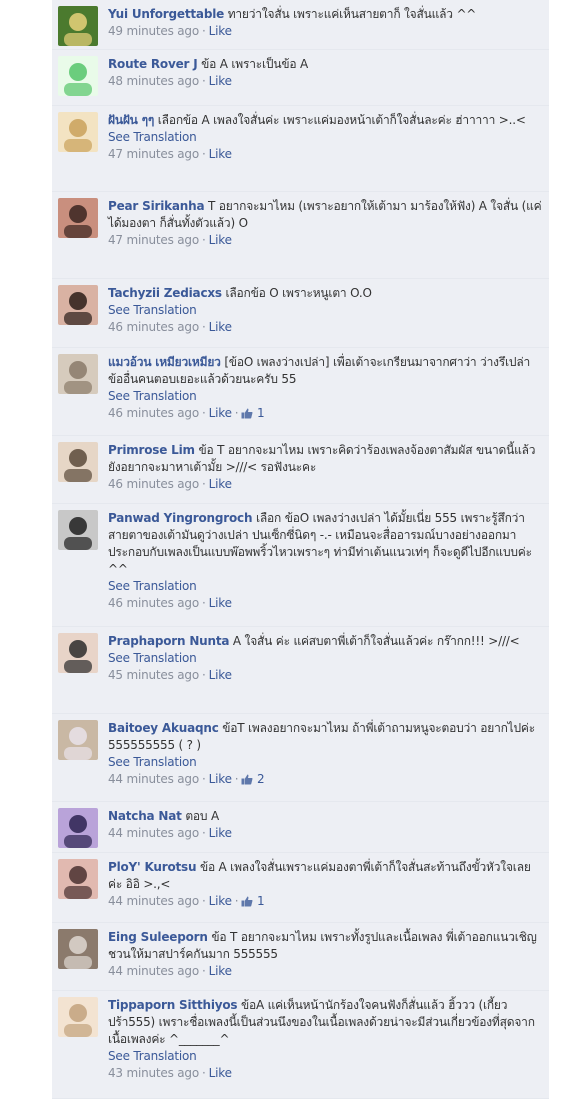 This screenshot has height=1099, width=564. Describe the element at coordinates (153, 64) in the screenshot. I see `author-name: Route Rover J` at that location.